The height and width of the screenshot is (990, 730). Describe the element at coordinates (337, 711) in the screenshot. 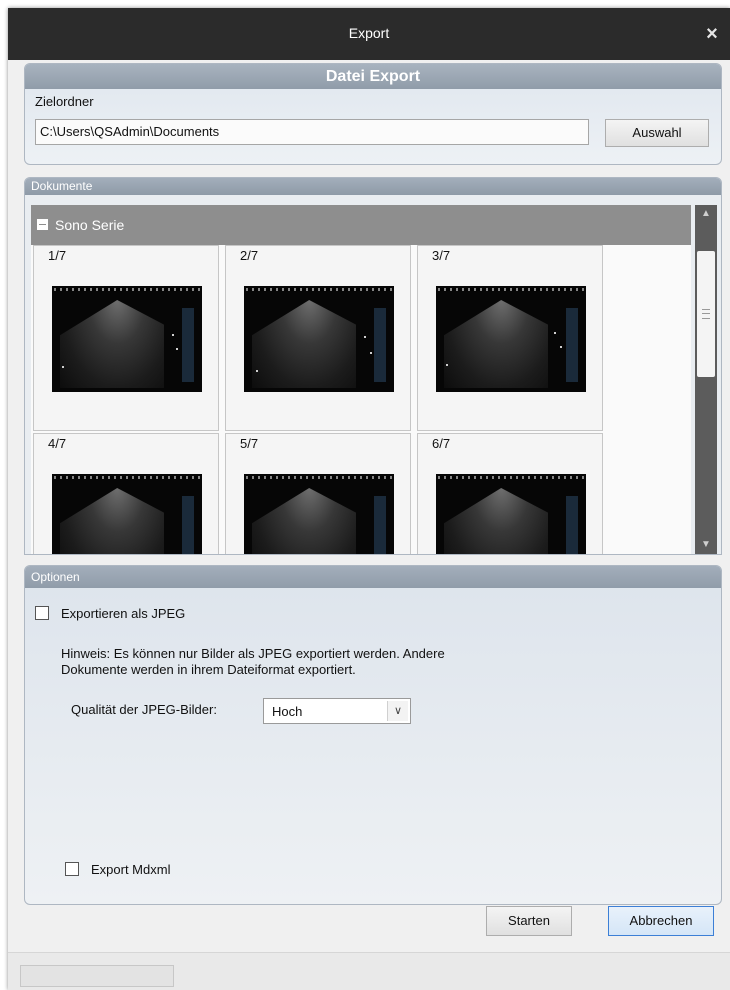

I see `jpeg-quality-select: Hoch ∨` at that location.